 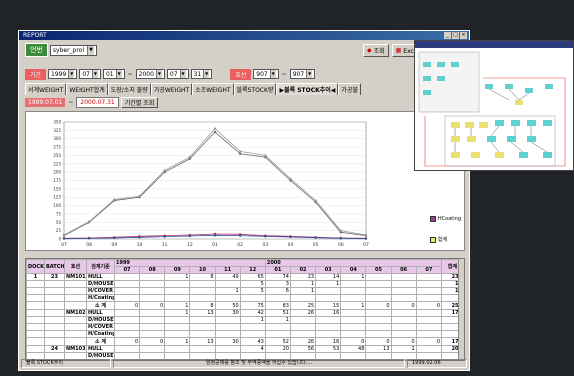 I want to click on x-tick-label: 11, so click(x=165, y=245).